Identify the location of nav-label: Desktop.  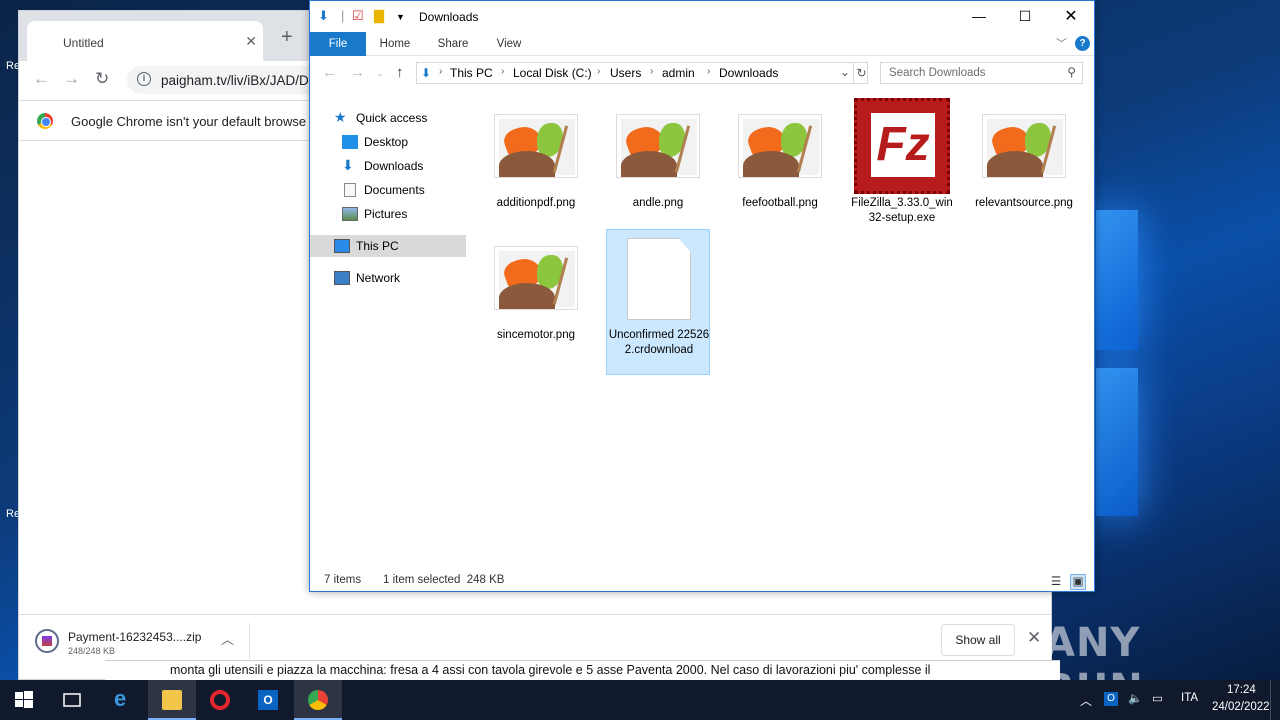
(386, 142).